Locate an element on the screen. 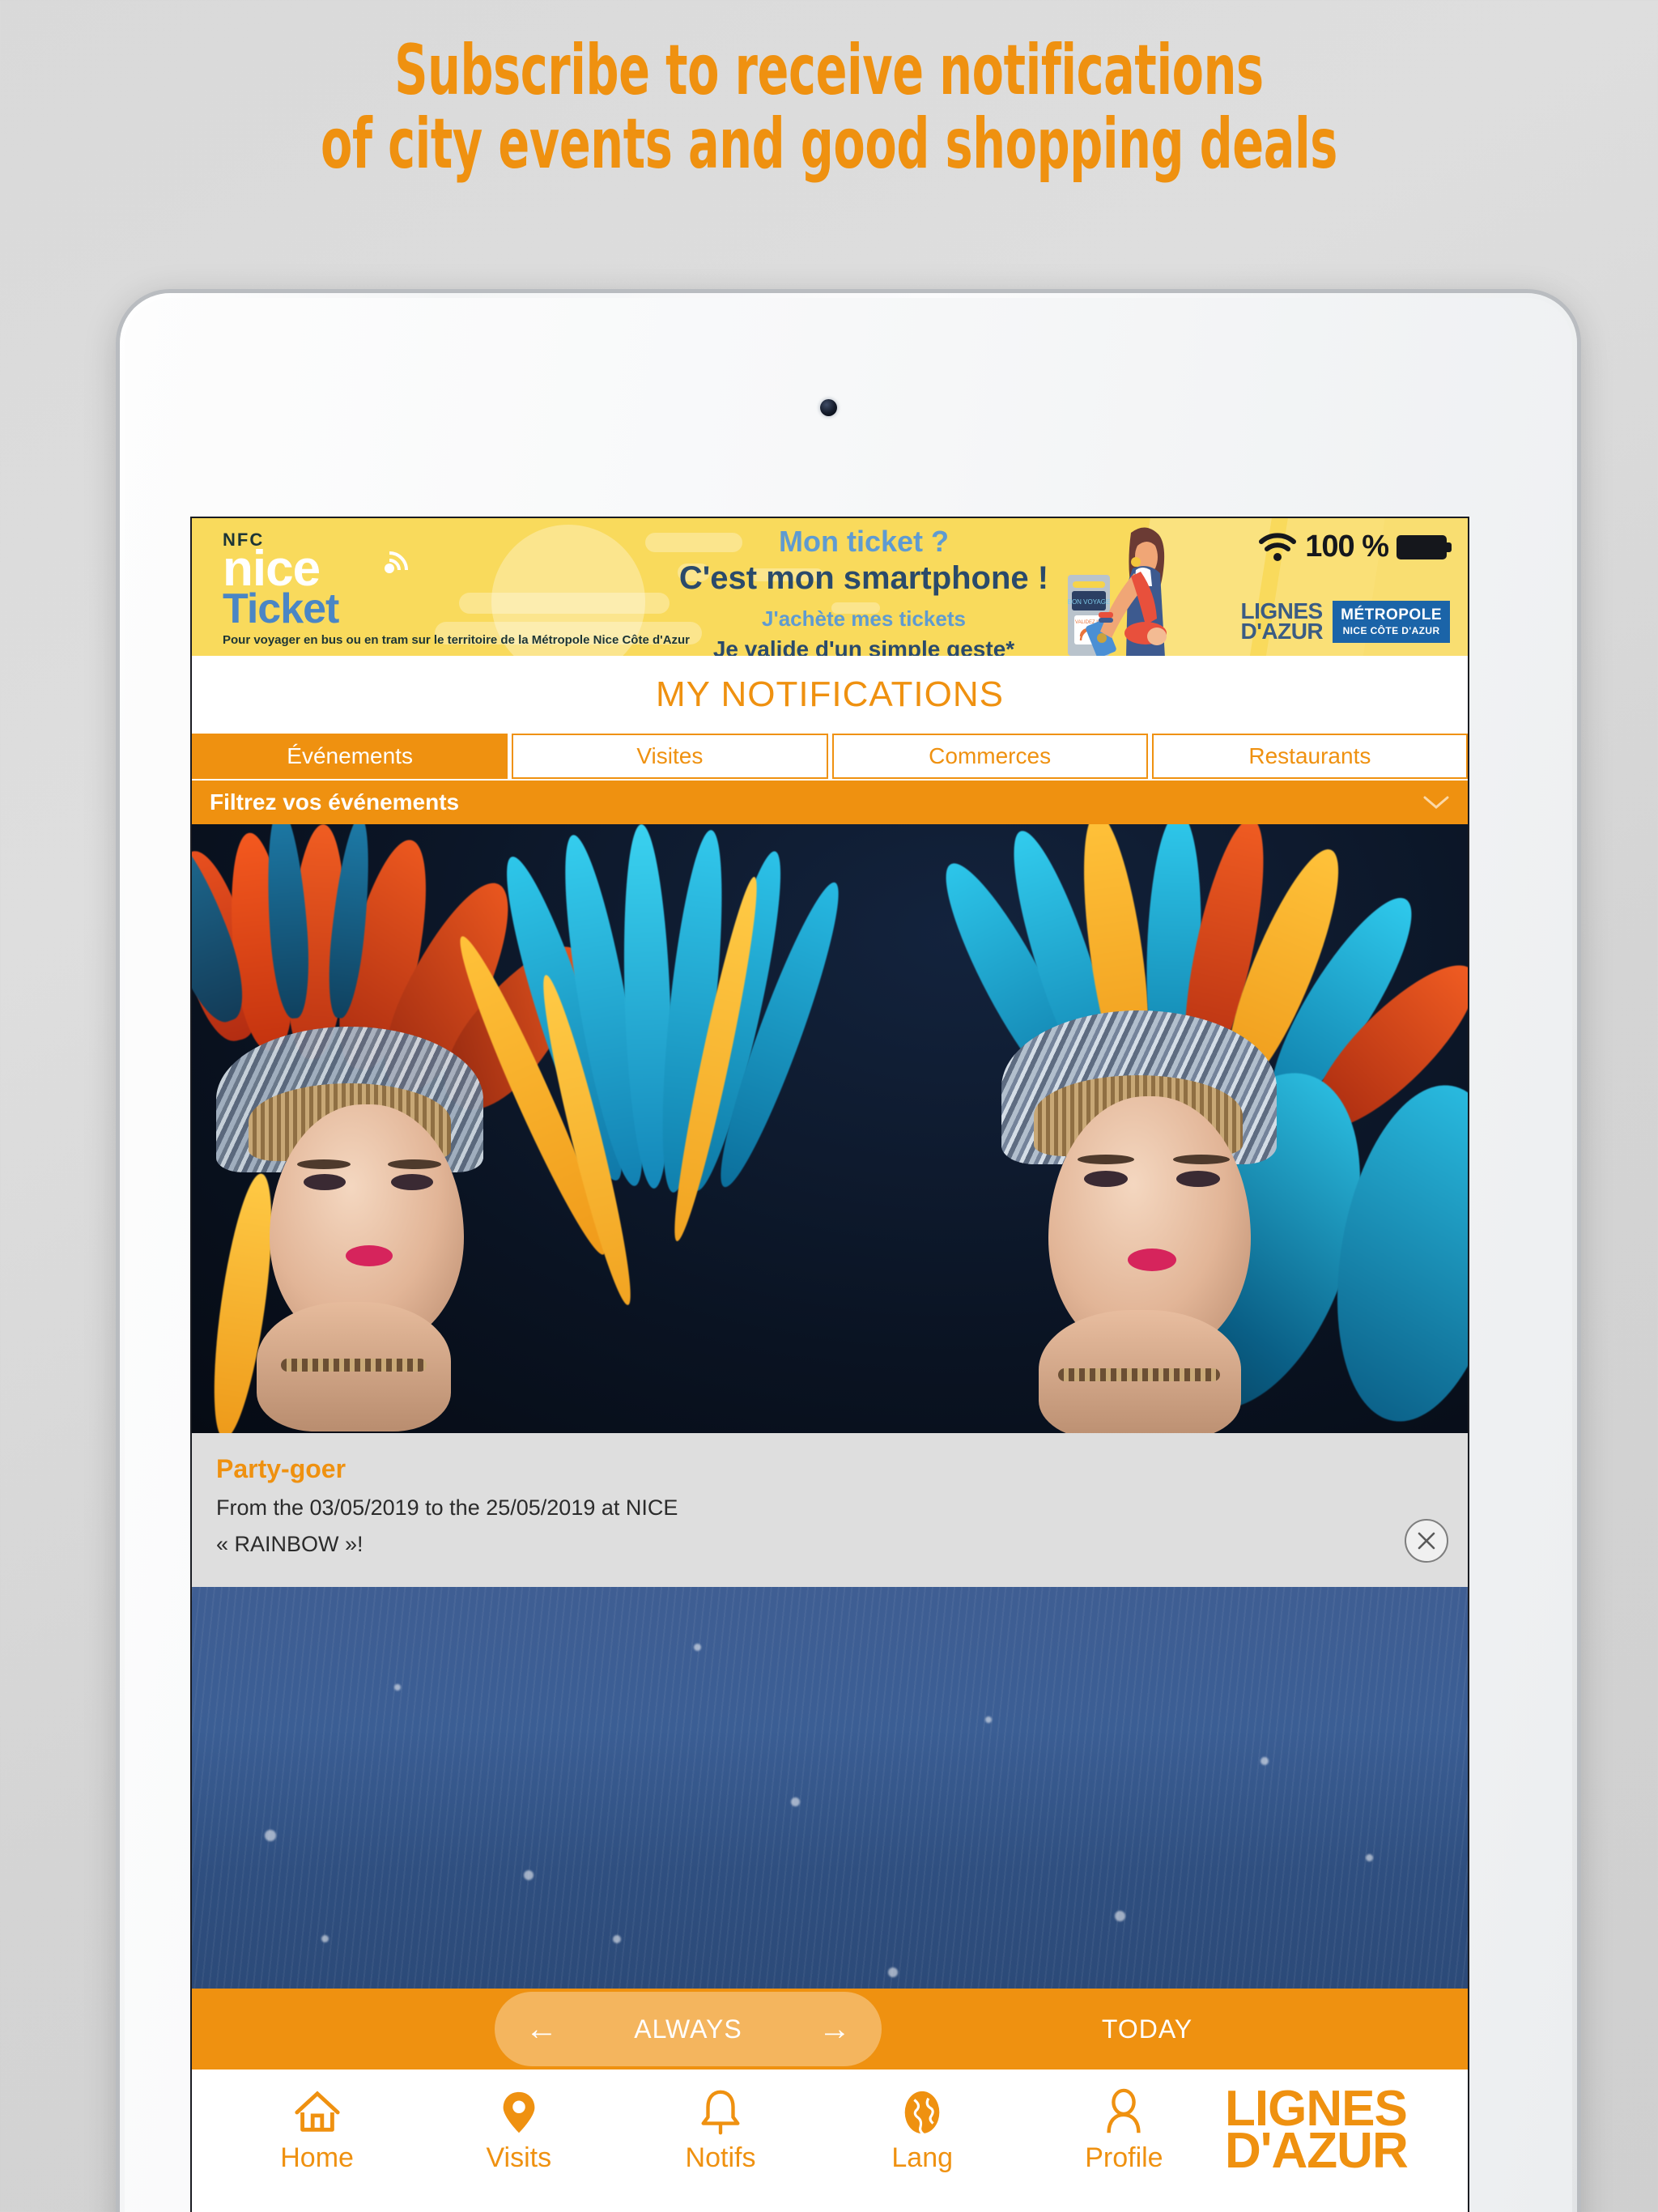 The width and height of the screenshot is (1658, 2212). arrow-right-icon: → is located at coordinates (834, 2029).